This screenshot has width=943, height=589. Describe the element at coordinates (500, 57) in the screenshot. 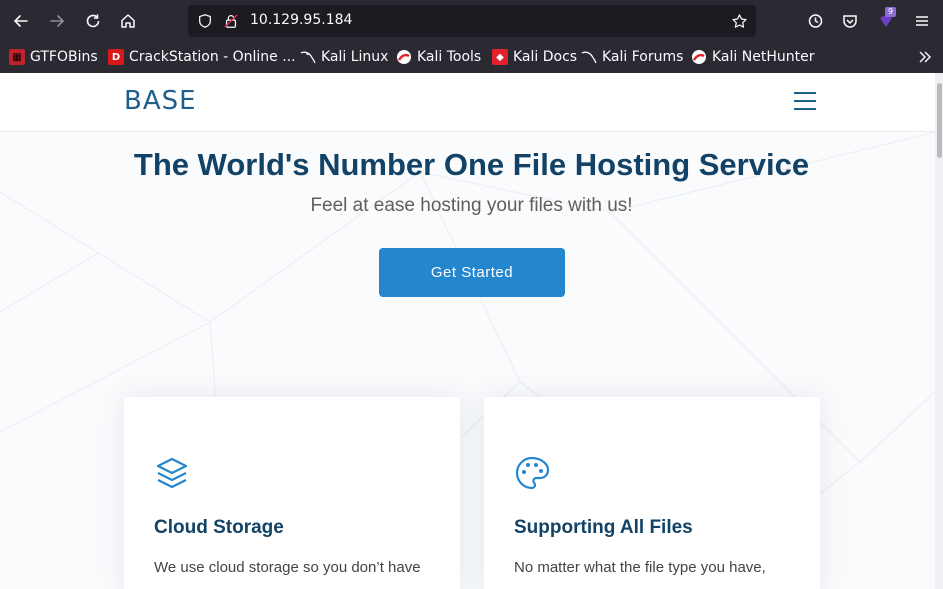

I see `kali-docs-icon: ◆` at that location.